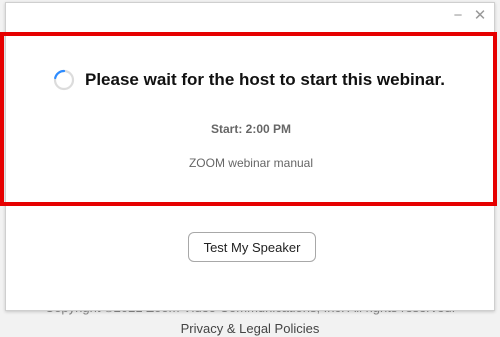  Describe the element at coordinates (251, 129) in the screenshot. I see `start-time: Start: 2:00 PM` at that location.